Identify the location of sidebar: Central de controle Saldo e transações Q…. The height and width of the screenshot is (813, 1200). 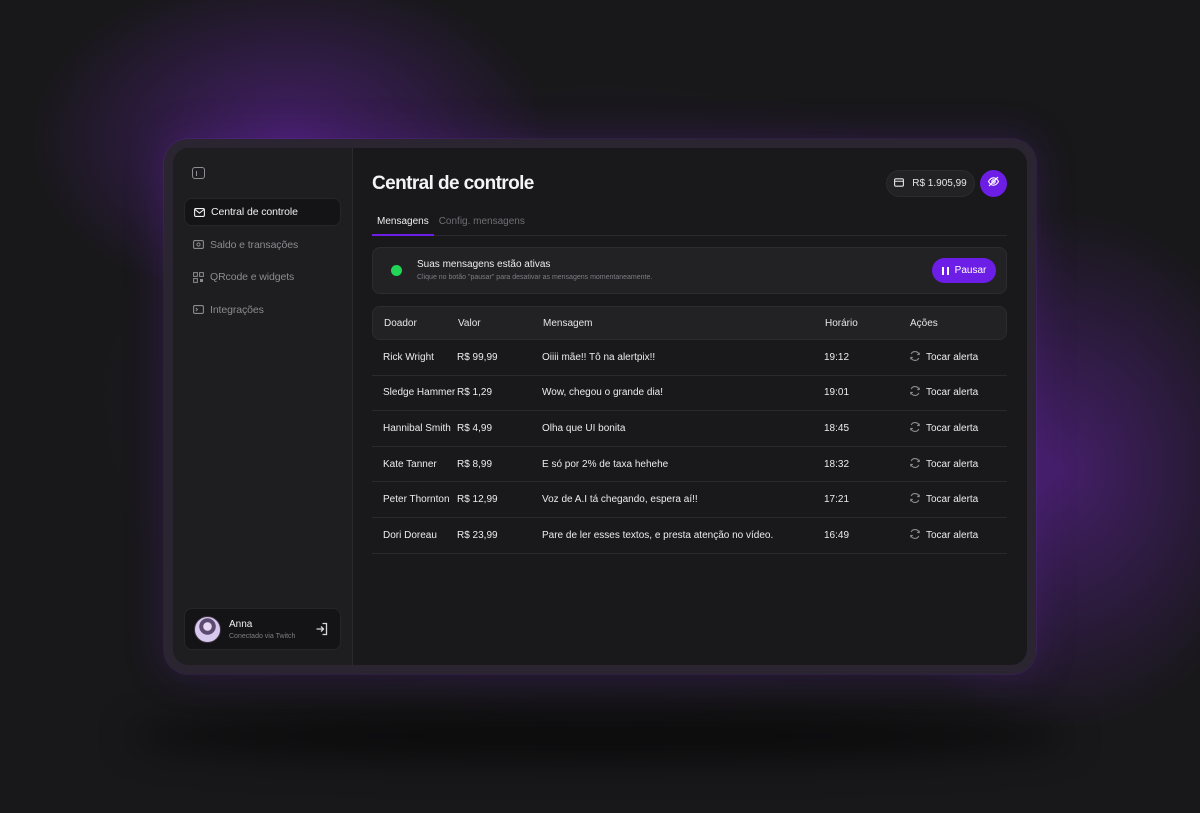
(263, 406).